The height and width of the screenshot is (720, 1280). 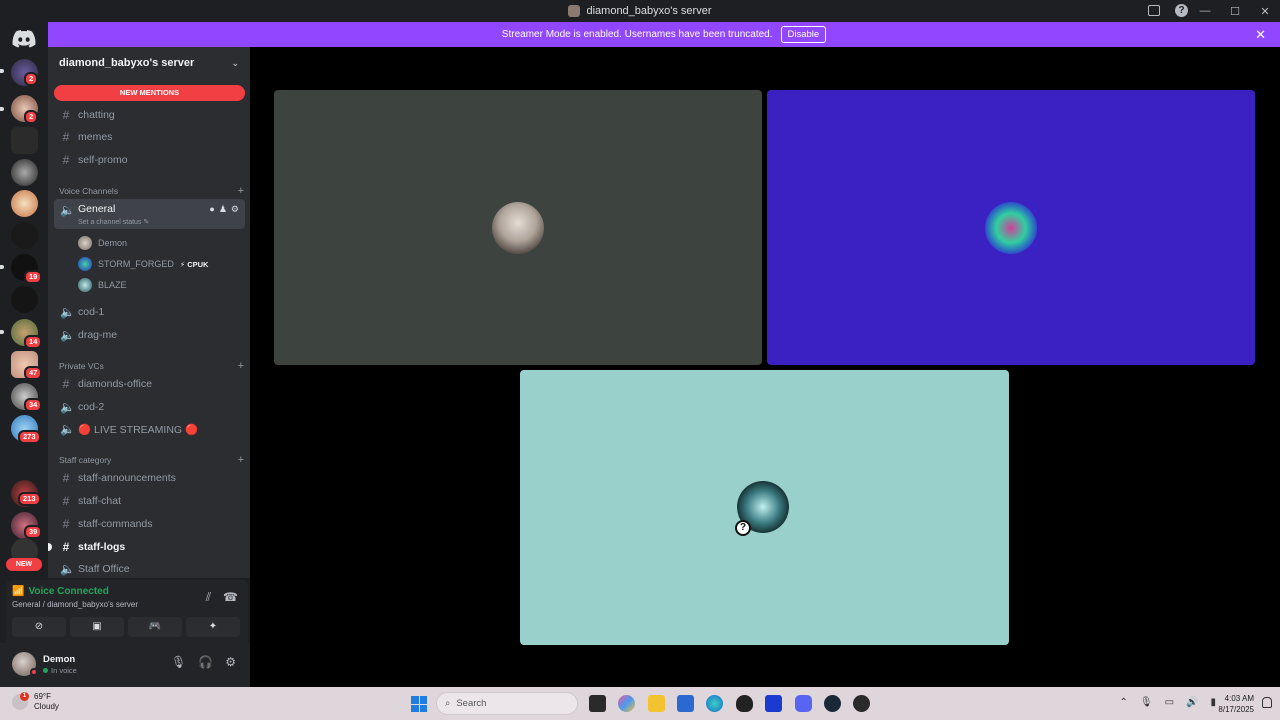 I want to click on notification-bell-icon, so click(x=1267, y=702).